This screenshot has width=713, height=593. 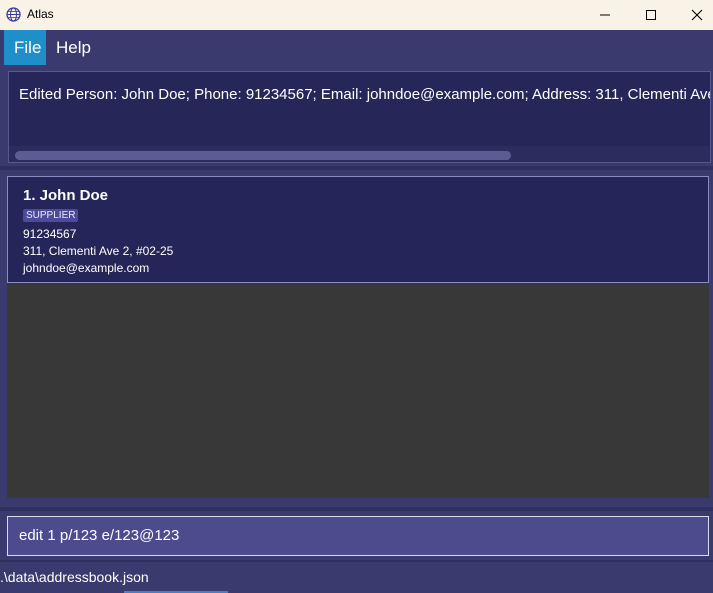 What do you see at coordinates (356, 47) in the screenshot?
I see `menu-bar: File Help` at bounding box center [356, 47].